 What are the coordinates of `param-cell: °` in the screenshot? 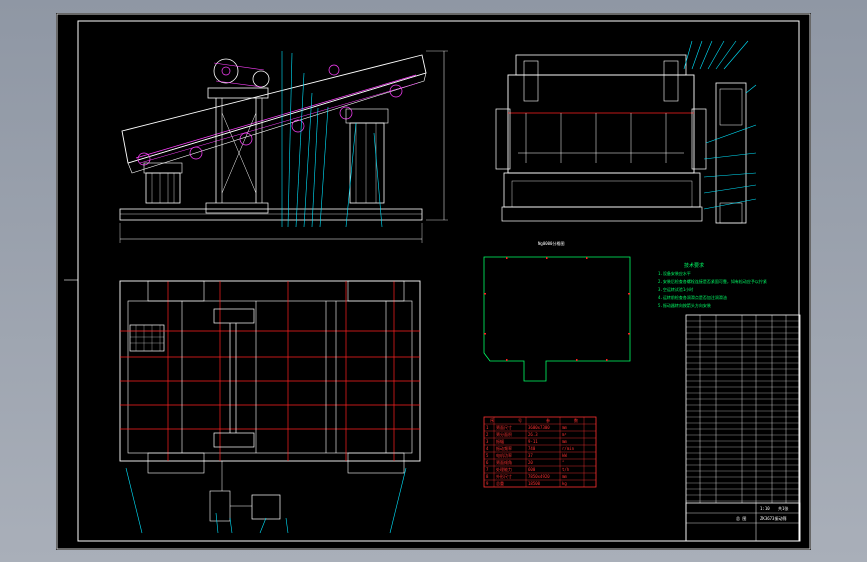 It's located at (563, 462).